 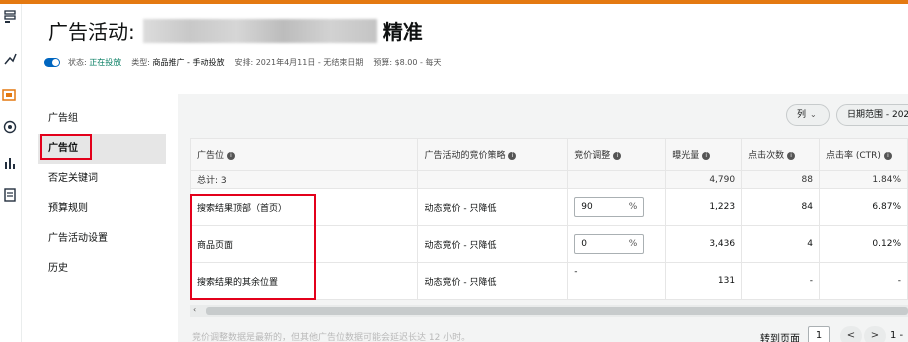 I want to click on total-ctr: 1.84%, so click(x=863, y=179).